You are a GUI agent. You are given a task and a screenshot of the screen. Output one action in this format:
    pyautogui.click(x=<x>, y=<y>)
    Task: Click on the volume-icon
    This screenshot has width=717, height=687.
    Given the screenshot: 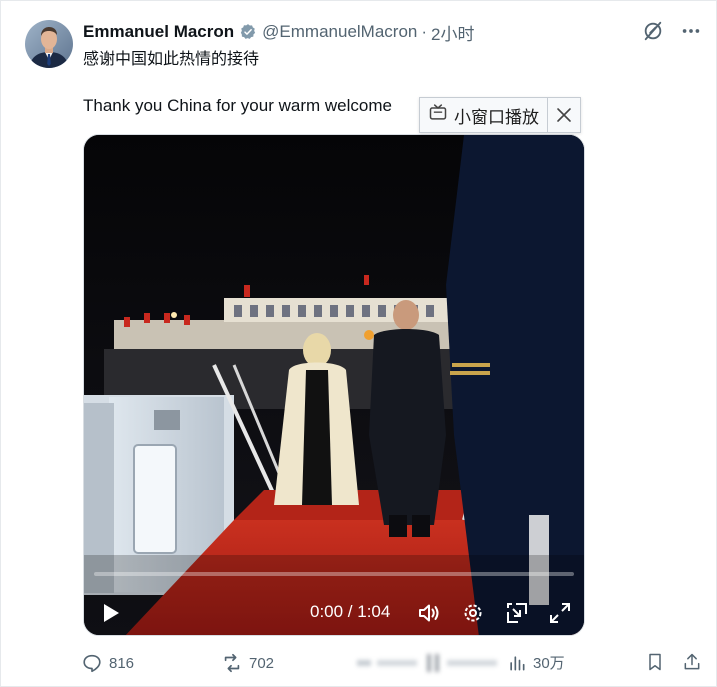 What is the action you would take?
    pyautogui.click(x=429, y=613)
    